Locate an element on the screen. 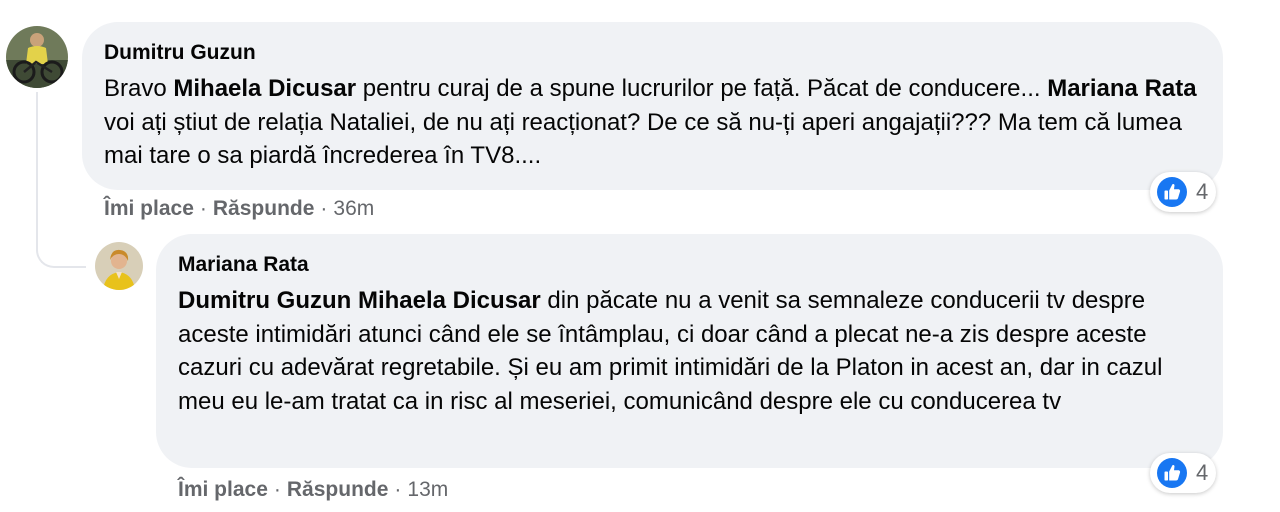 This screenshot has width=1280, height=512. comment-actions: Îmi place · Răspunde · 36m is located at coordinates (239, 209).